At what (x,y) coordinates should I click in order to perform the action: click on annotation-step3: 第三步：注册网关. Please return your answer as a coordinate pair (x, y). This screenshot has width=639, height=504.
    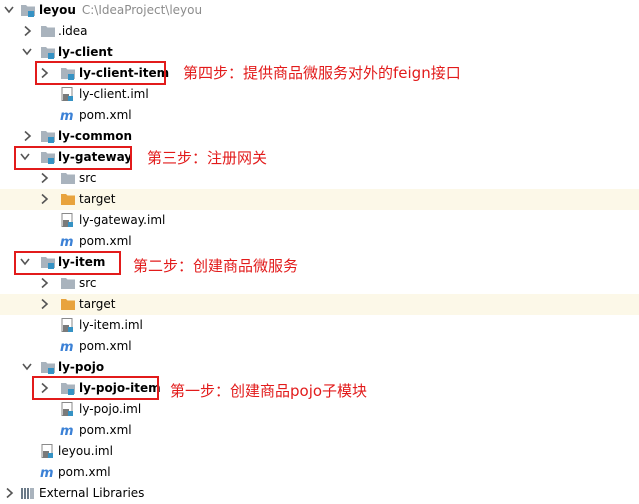
    Looking at the image, I should click on (207, 158).